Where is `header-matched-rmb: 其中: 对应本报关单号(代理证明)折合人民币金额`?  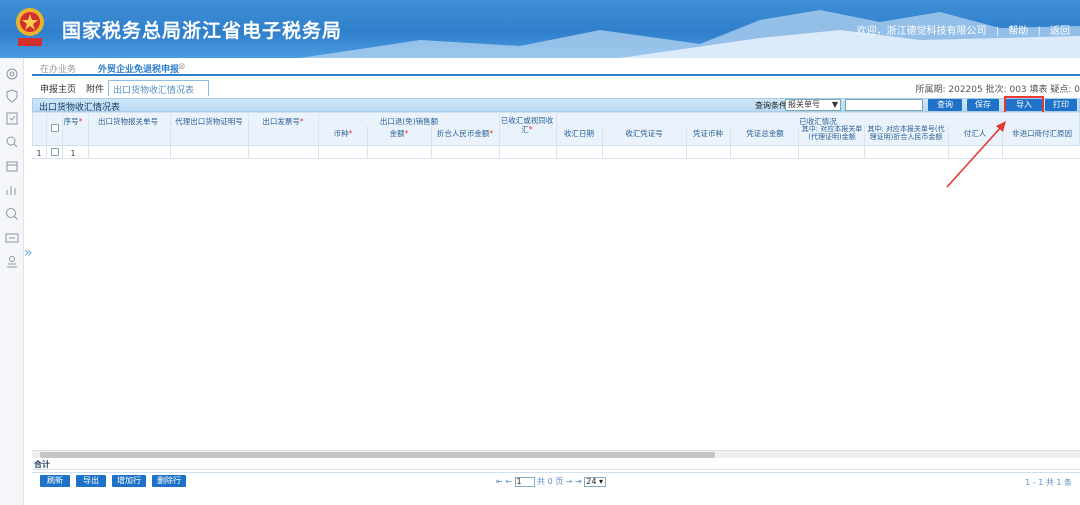 header-matched-rmb: 其中: 对应本报关单号(代理证明)折合人民币金额 is located at coordinates (906, 133).